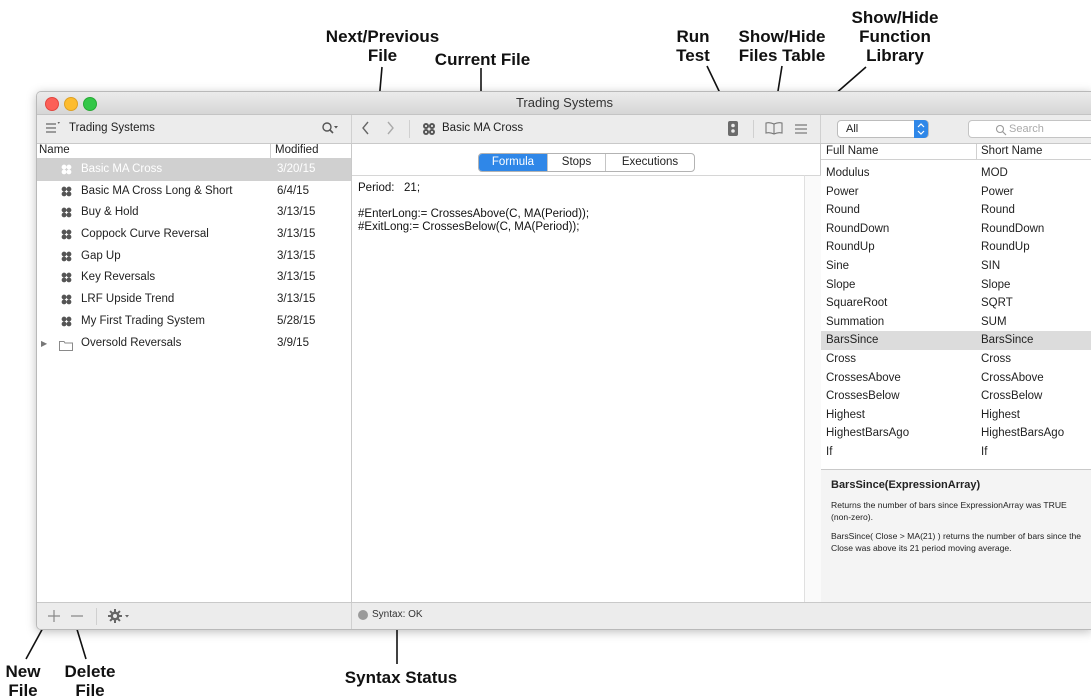  I want to click on function-row: Round Round, so click(956, 210).